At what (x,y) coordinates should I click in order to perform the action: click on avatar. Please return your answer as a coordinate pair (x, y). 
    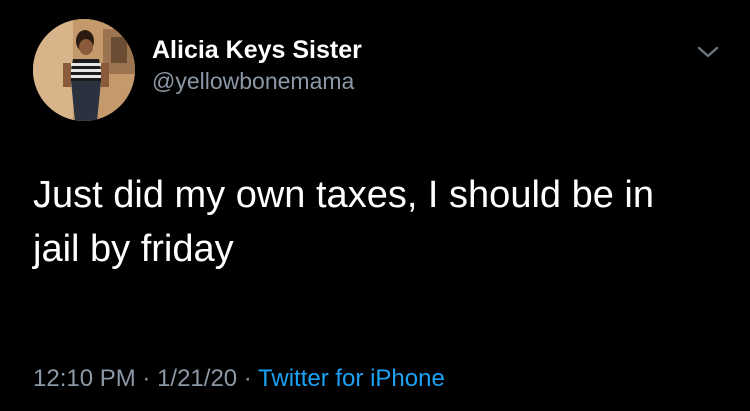
    Looking at the image, I should click on (84, 70).